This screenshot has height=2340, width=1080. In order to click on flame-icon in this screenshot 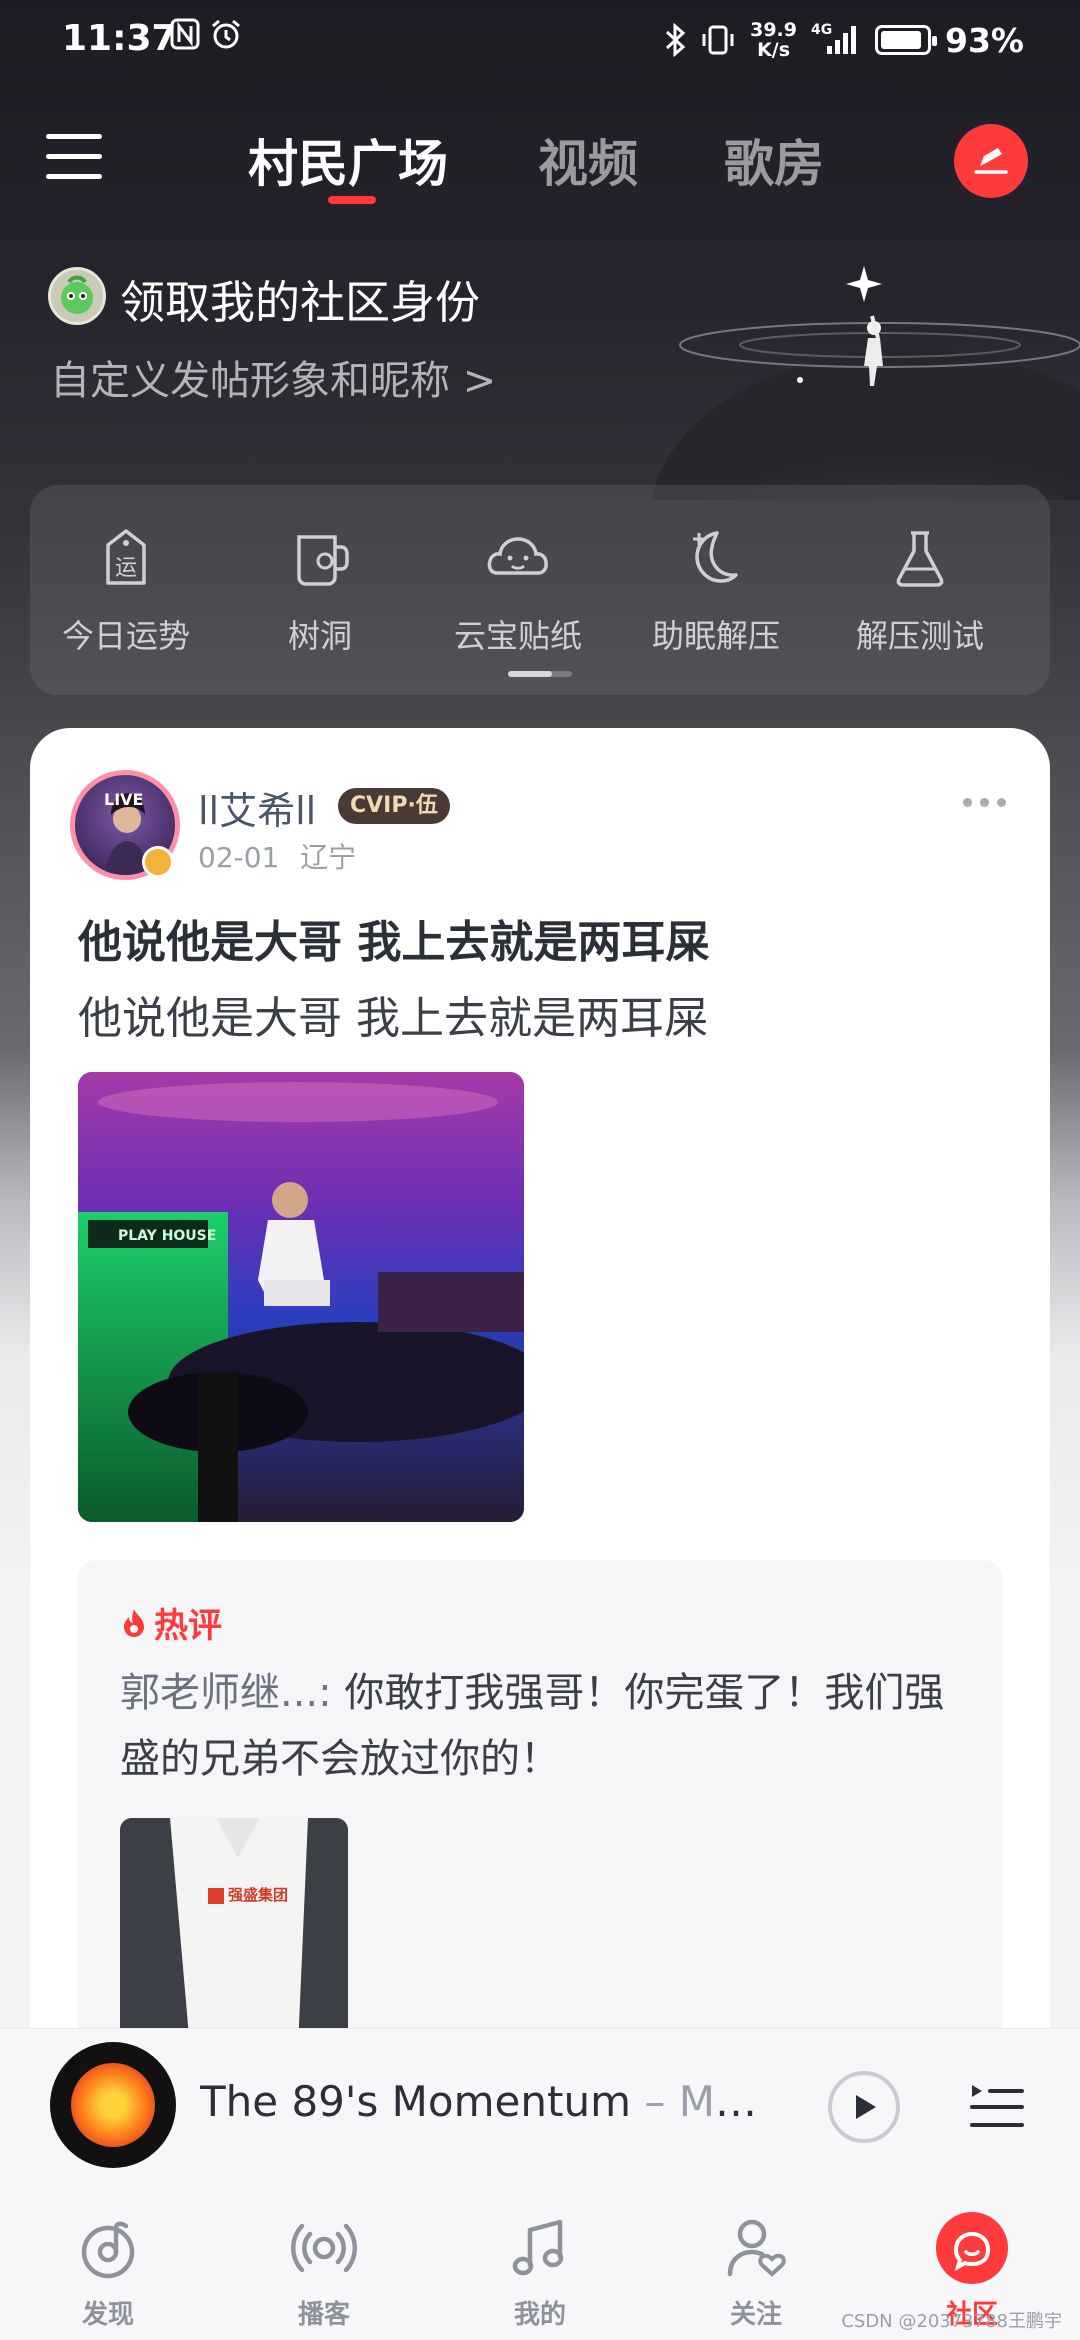, I will do `click(134, 1622)`.